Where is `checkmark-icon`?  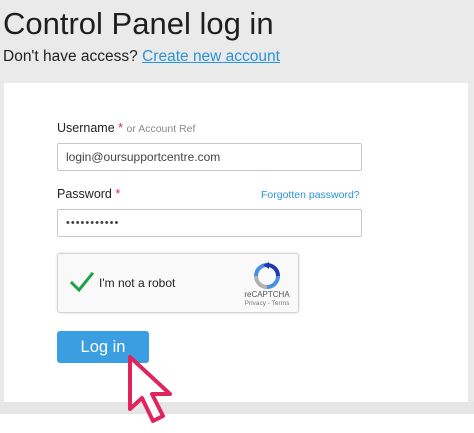 checkmark-icon is located at coordinates (82, 282).